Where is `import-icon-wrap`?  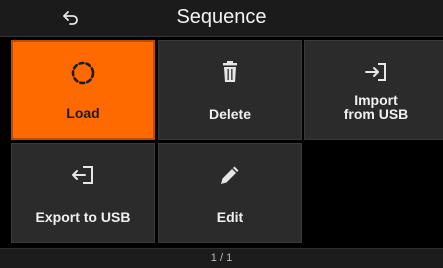
import-icon-wrap is located at coordinates (374, 72).